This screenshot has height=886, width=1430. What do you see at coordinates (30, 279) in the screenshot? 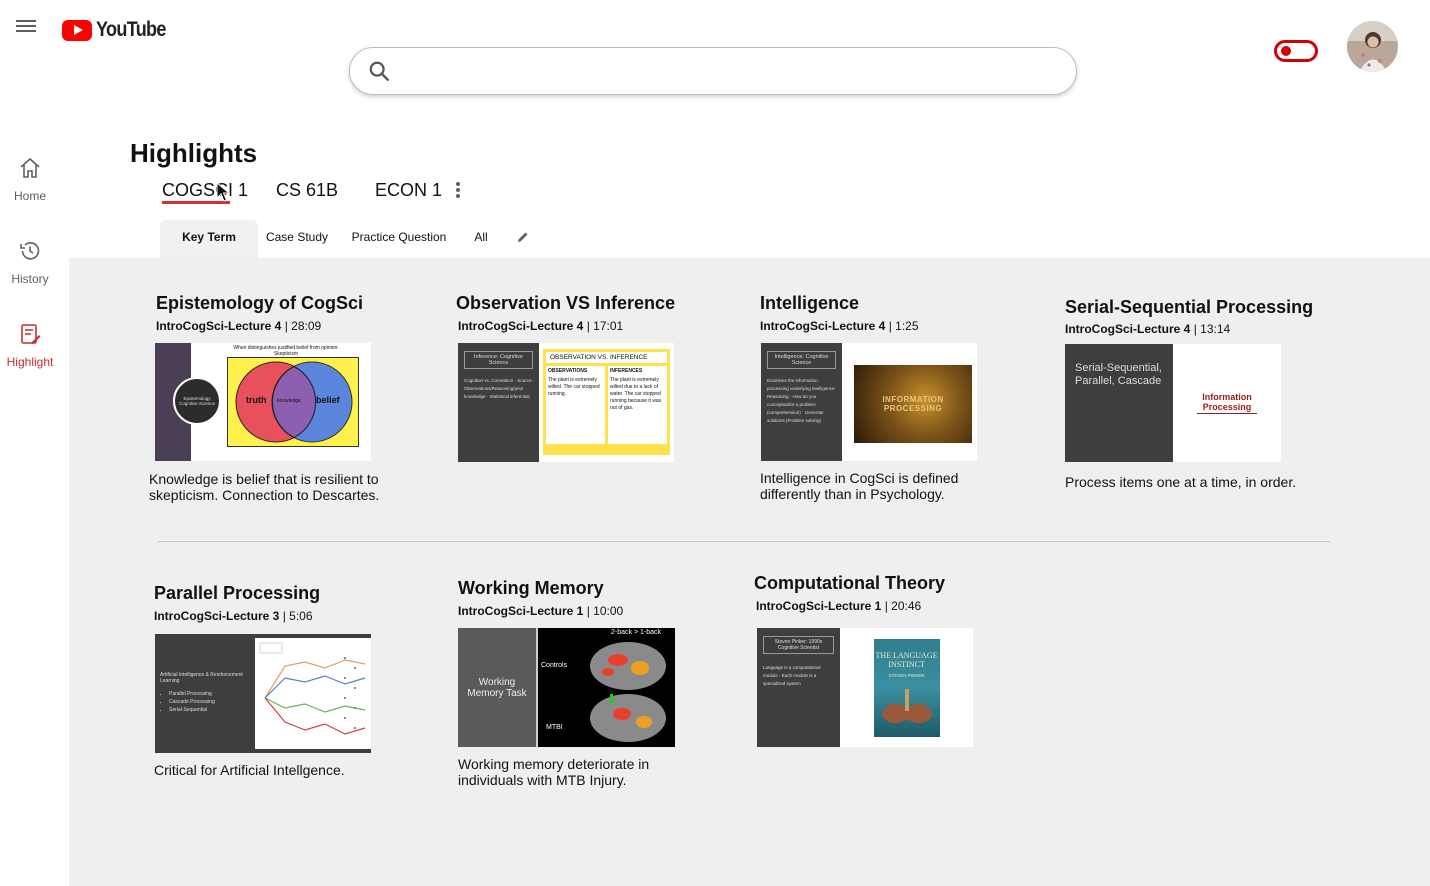
I see `sidebar-label-history: History` at bounding box center [30, 279].